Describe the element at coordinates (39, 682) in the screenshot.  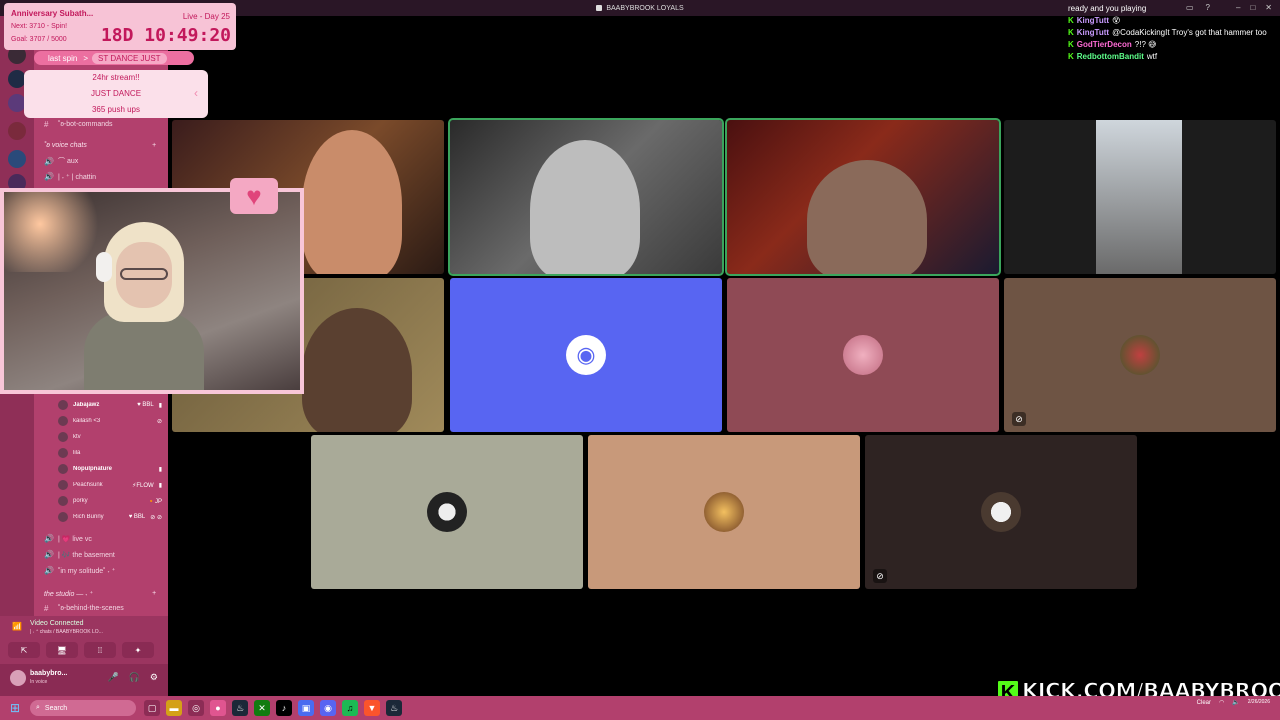
I see `user-status: In voice` at that location.